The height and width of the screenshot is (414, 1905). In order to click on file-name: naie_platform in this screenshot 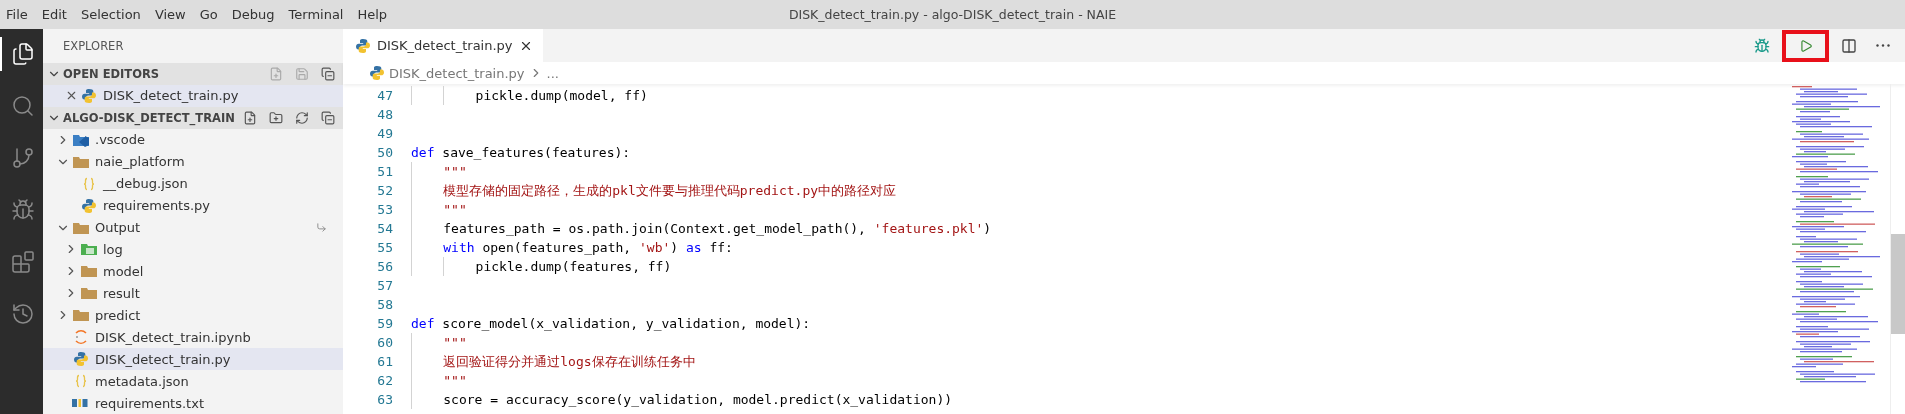, I will do `click(140, 162)`.